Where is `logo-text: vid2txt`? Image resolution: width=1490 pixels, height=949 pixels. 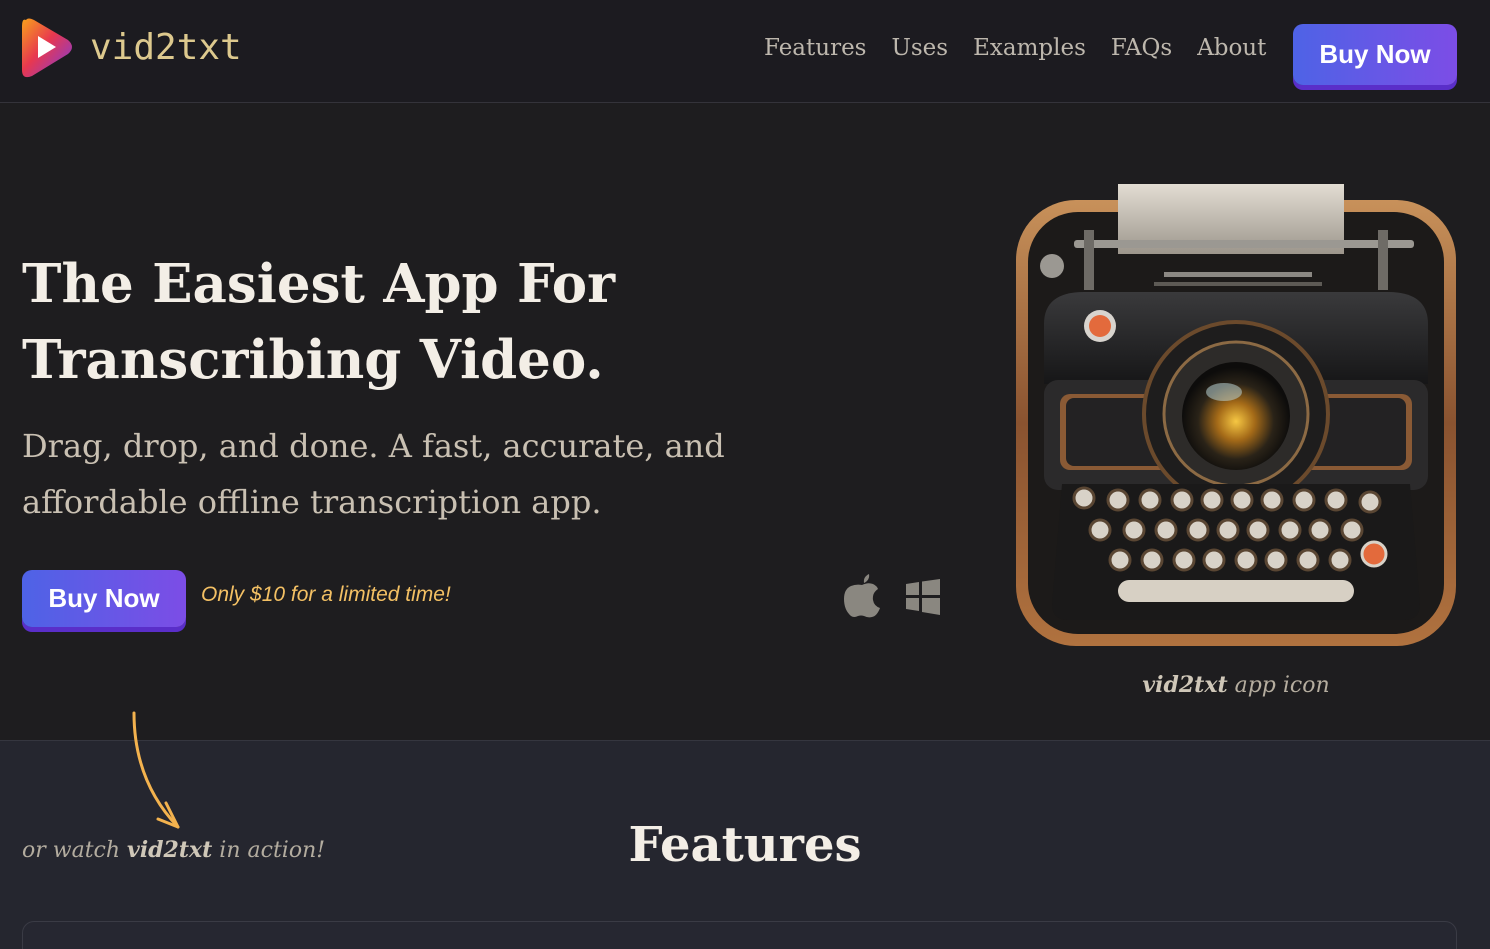
logo-text: vid2txt is located at coordinates (166, 48).